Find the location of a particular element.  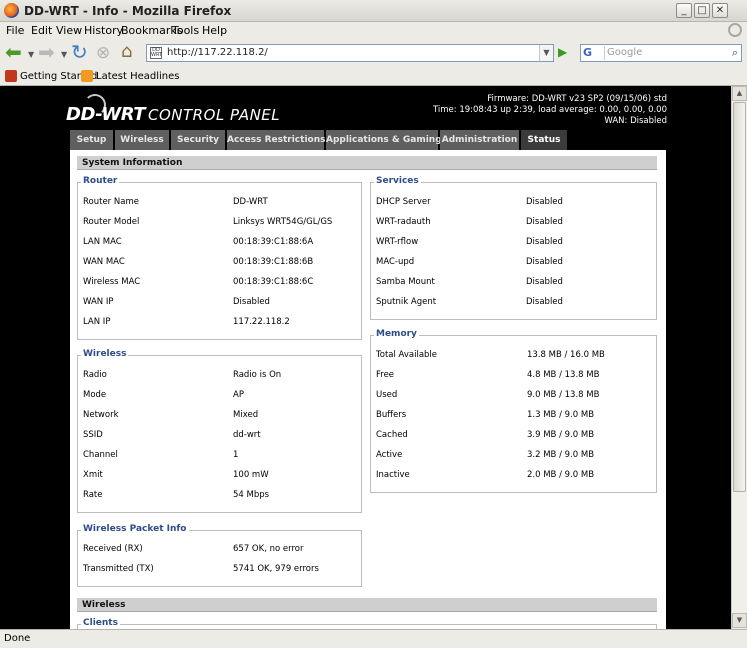

scroll-up-arrow-icon: ▲ is located at coordinates (739, 93).